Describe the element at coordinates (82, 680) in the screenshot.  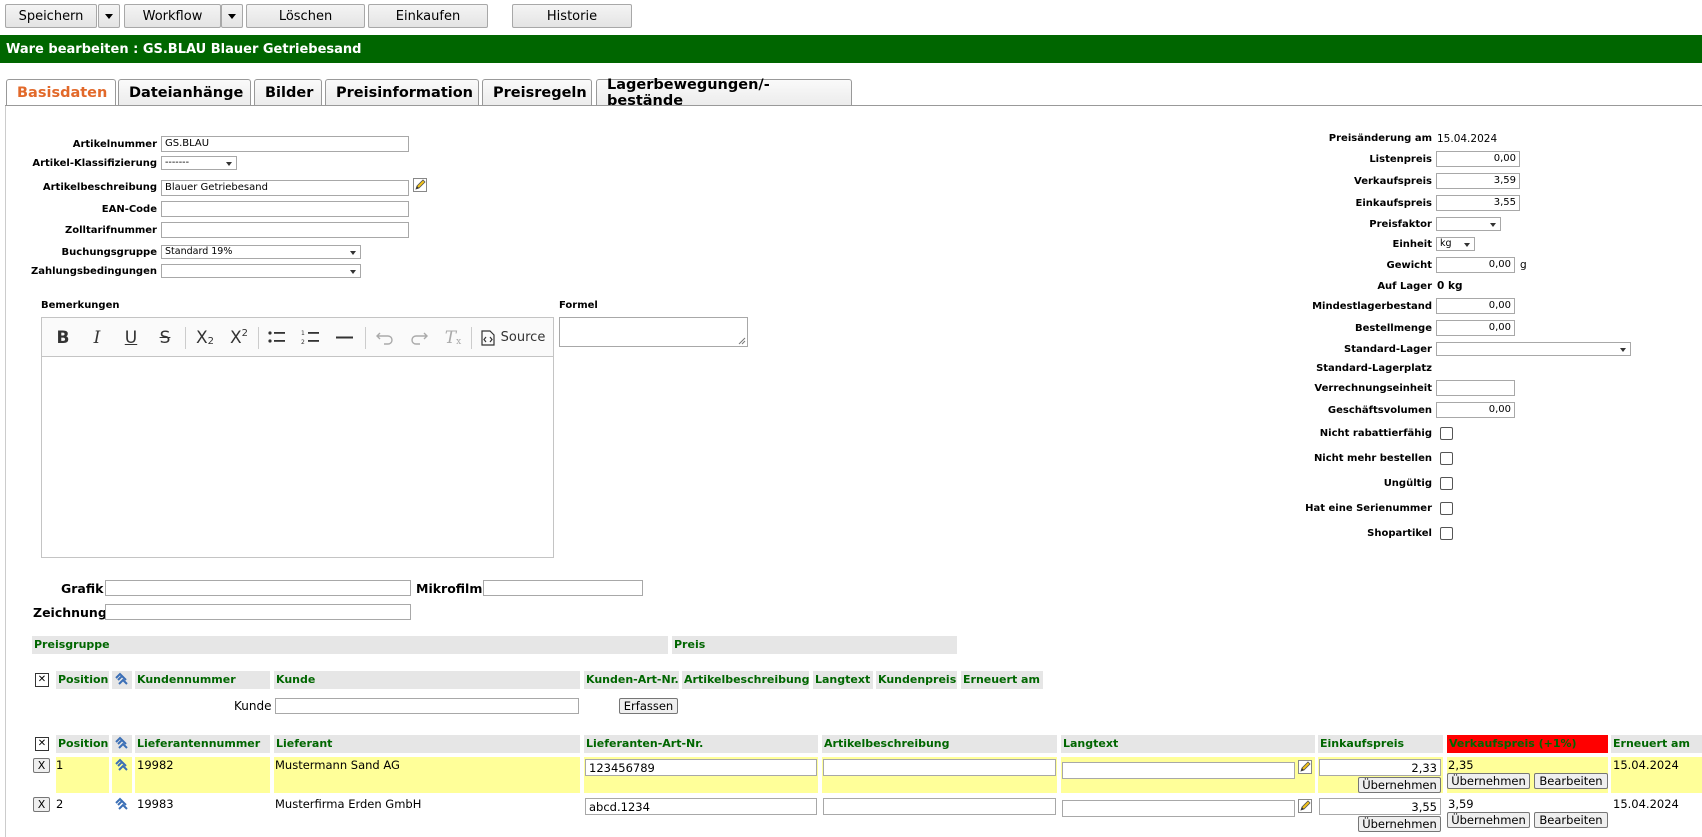
I see `customers-header-position: Position` at that location.